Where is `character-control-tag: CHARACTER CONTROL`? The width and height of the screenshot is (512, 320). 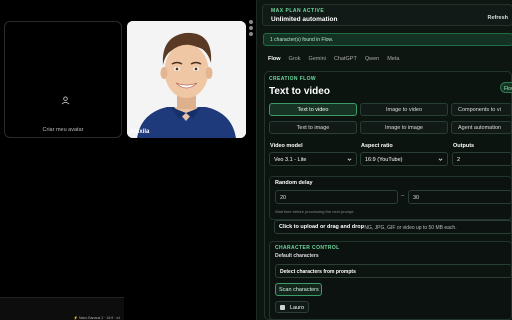
character-control-tag: CHARACTER CONTROL is located at coordinates (307, 248).